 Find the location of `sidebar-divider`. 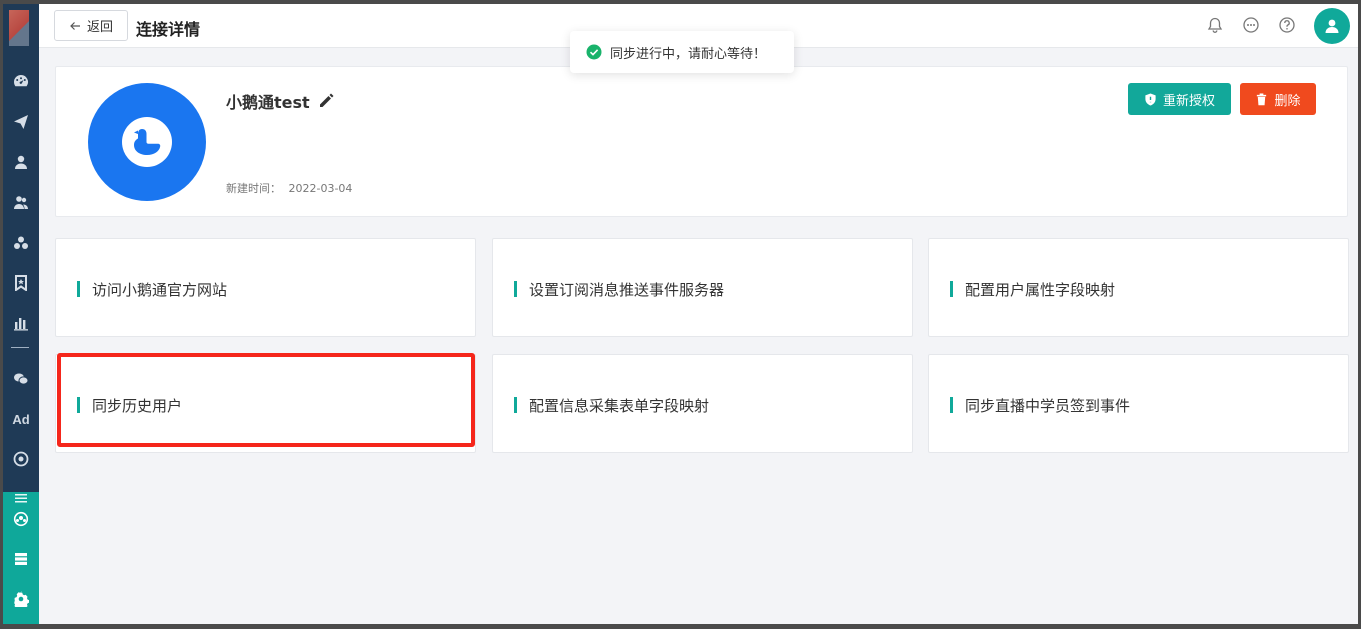

sidebar-divider is located at coordinates (20, 347).